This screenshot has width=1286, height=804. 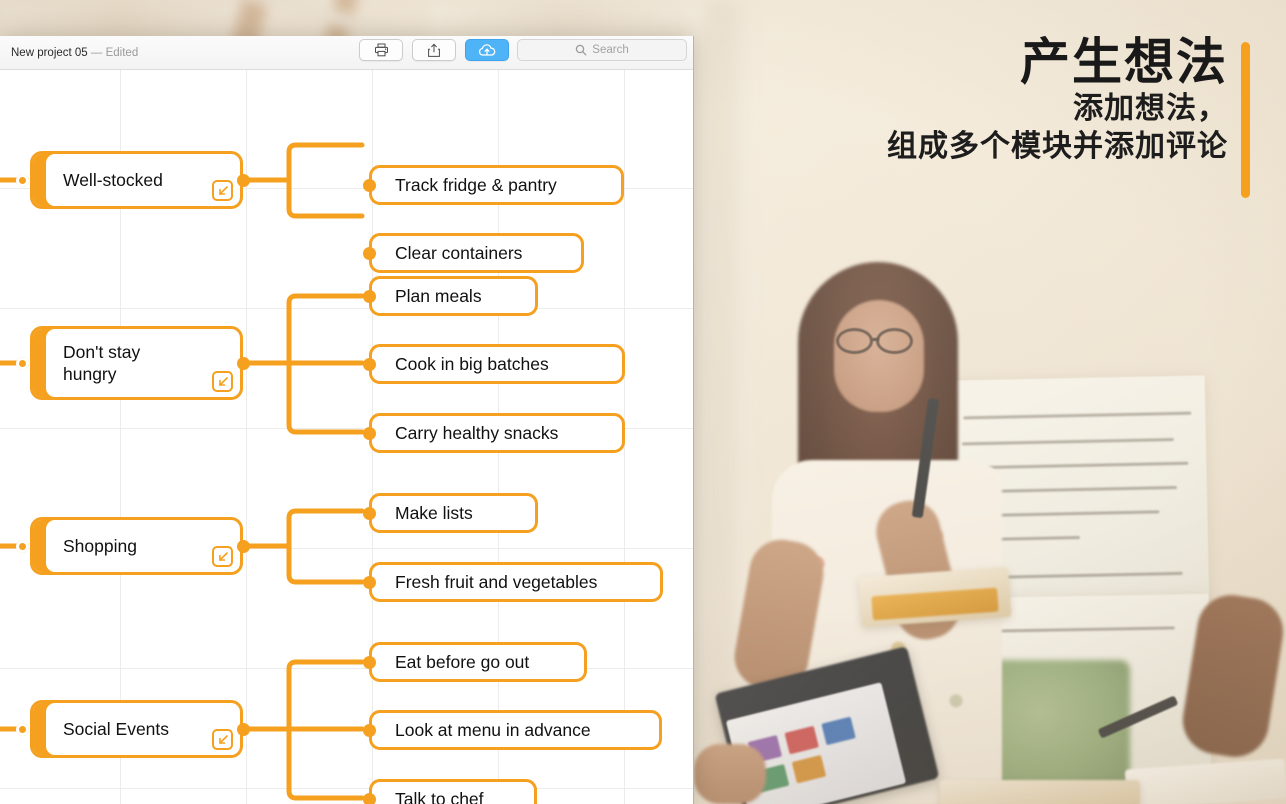 I want to click on node-label: Shopping, so click(x=100, y=545).